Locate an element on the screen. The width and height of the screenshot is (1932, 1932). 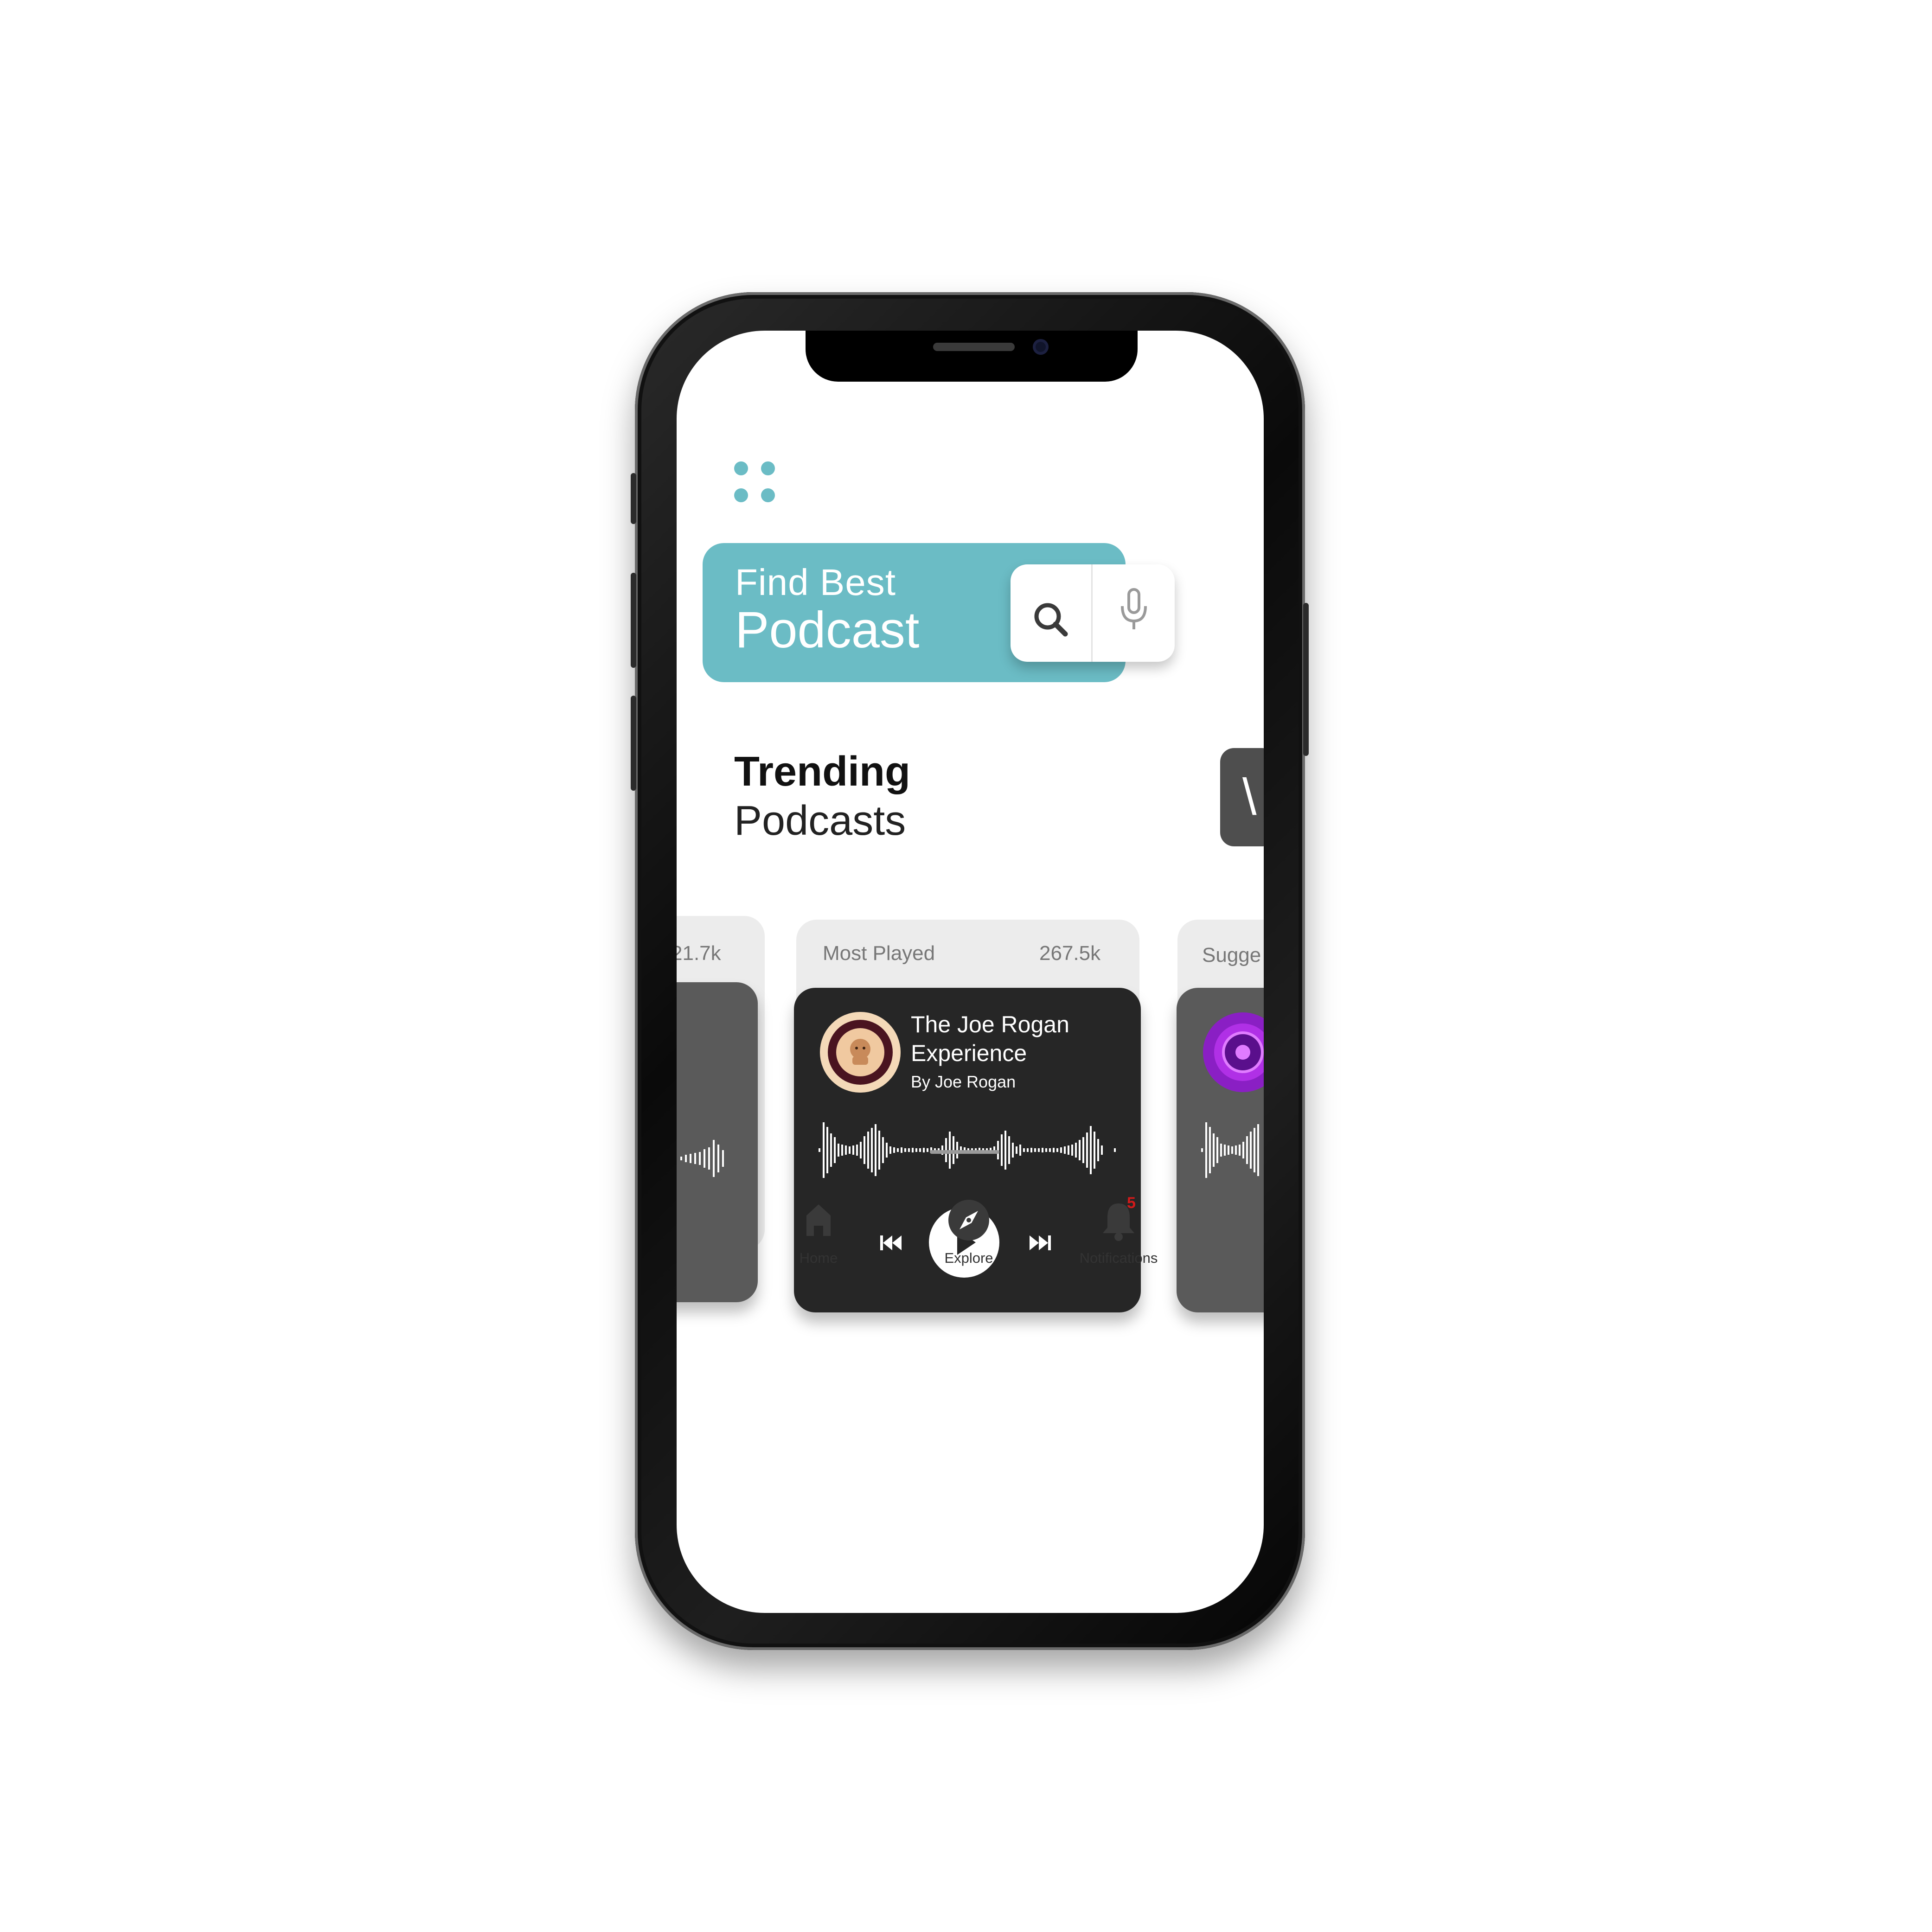
notch is located at coordinates (972, 356).